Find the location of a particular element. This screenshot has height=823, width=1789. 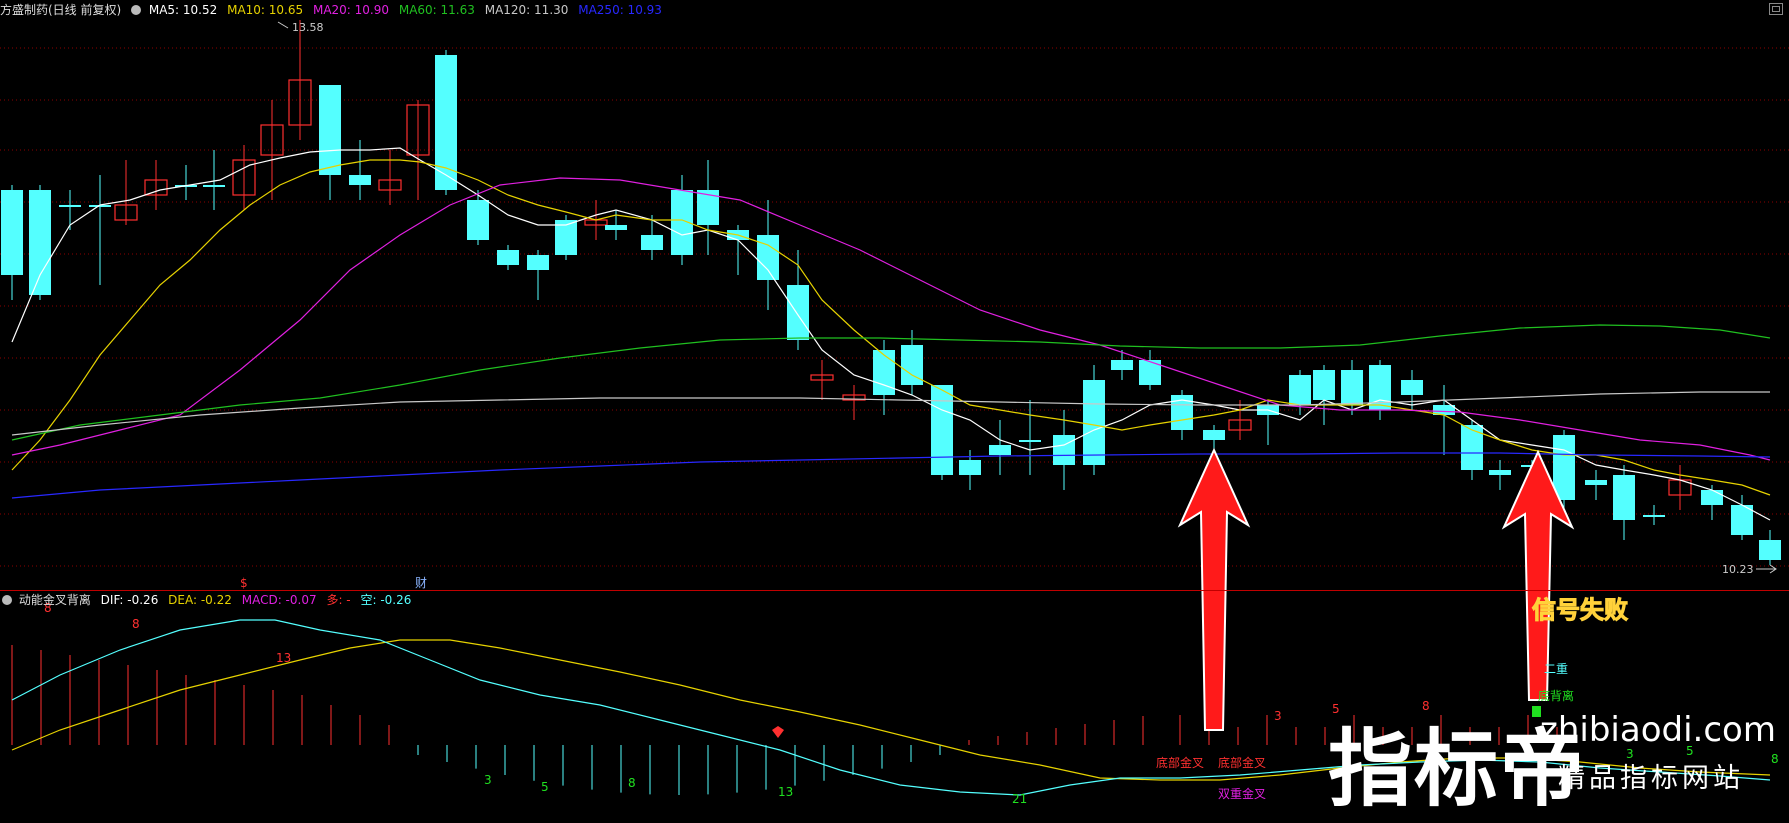

signal-failed-label: 信号失败 is located at coordinates (1580, 610).